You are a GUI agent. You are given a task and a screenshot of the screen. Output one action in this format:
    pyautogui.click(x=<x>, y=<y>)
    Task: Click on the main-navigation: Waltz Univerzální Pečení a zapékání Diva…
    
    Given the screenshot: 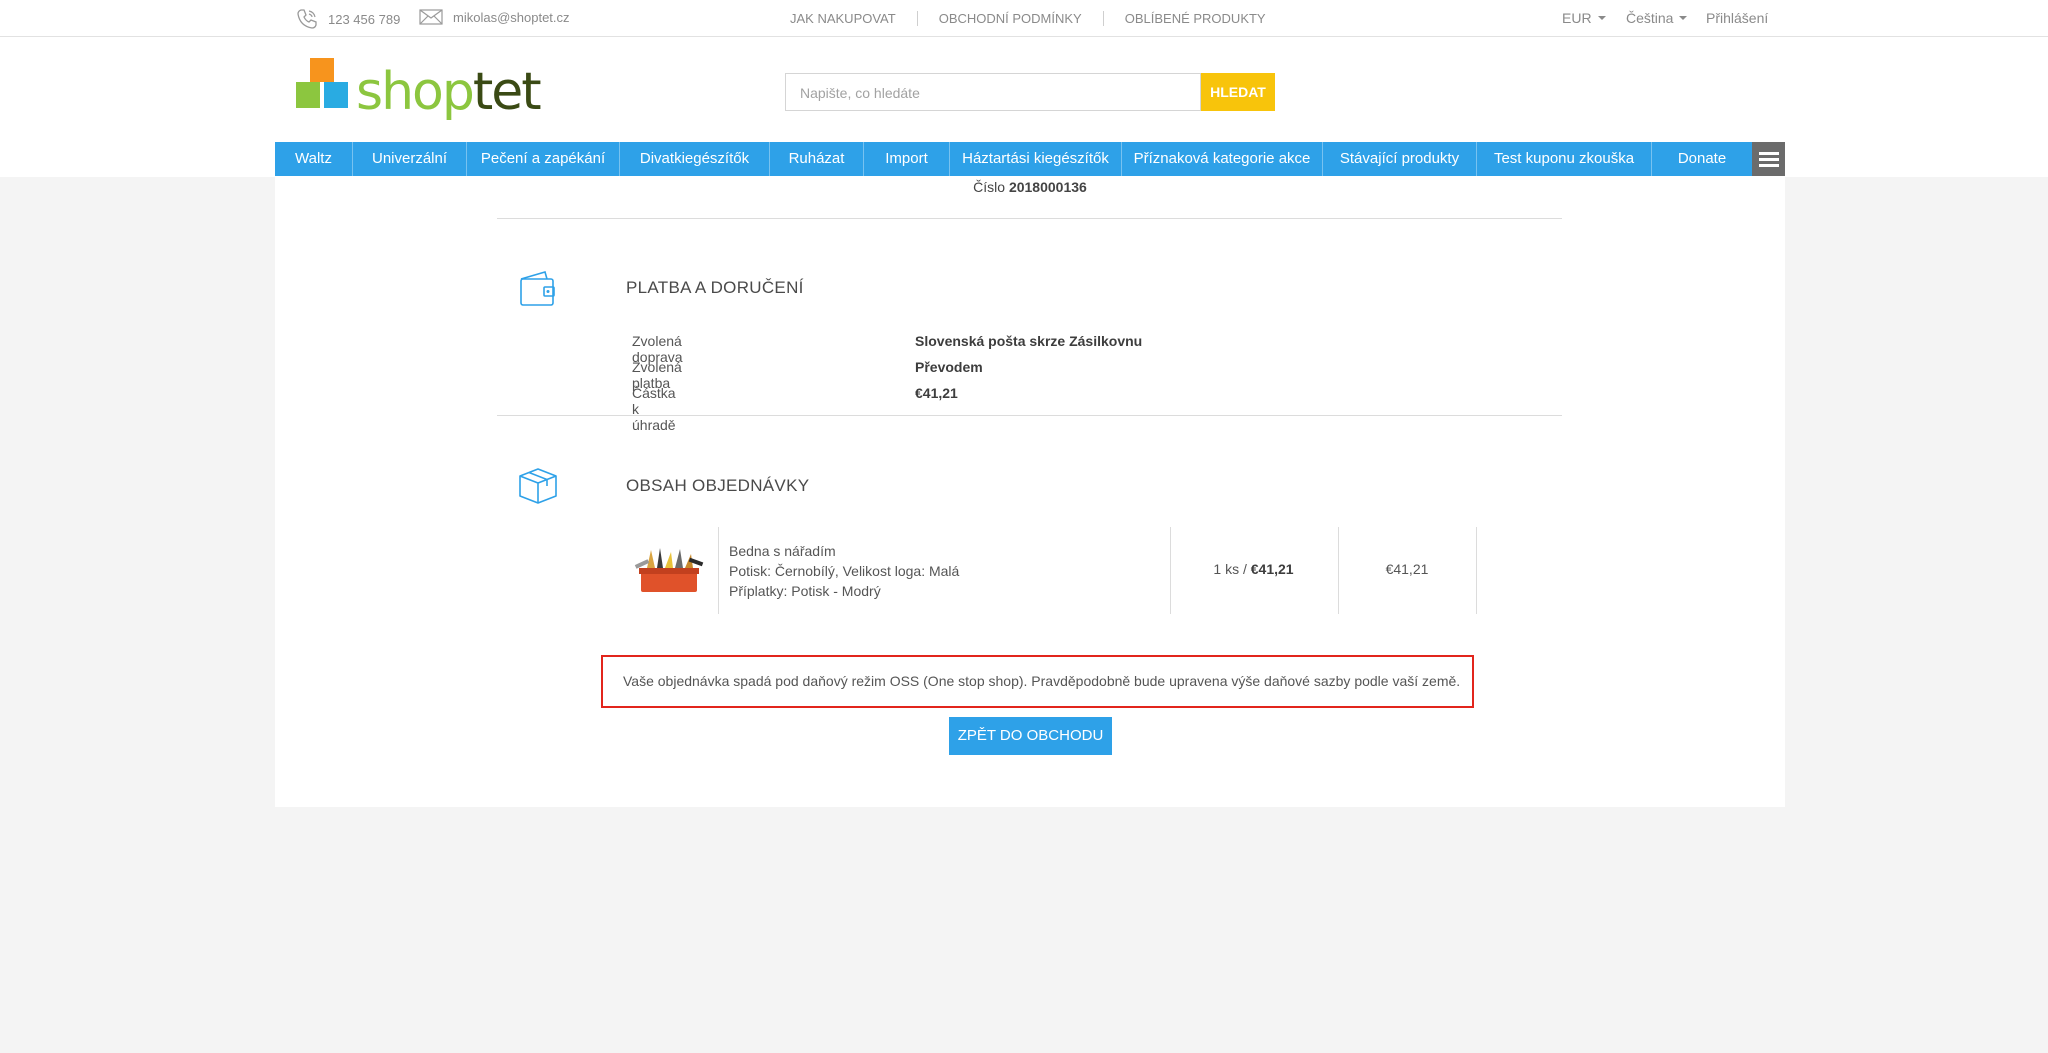 What is the action you would take?
    pyautogui.click(x=1013, y=159)
    